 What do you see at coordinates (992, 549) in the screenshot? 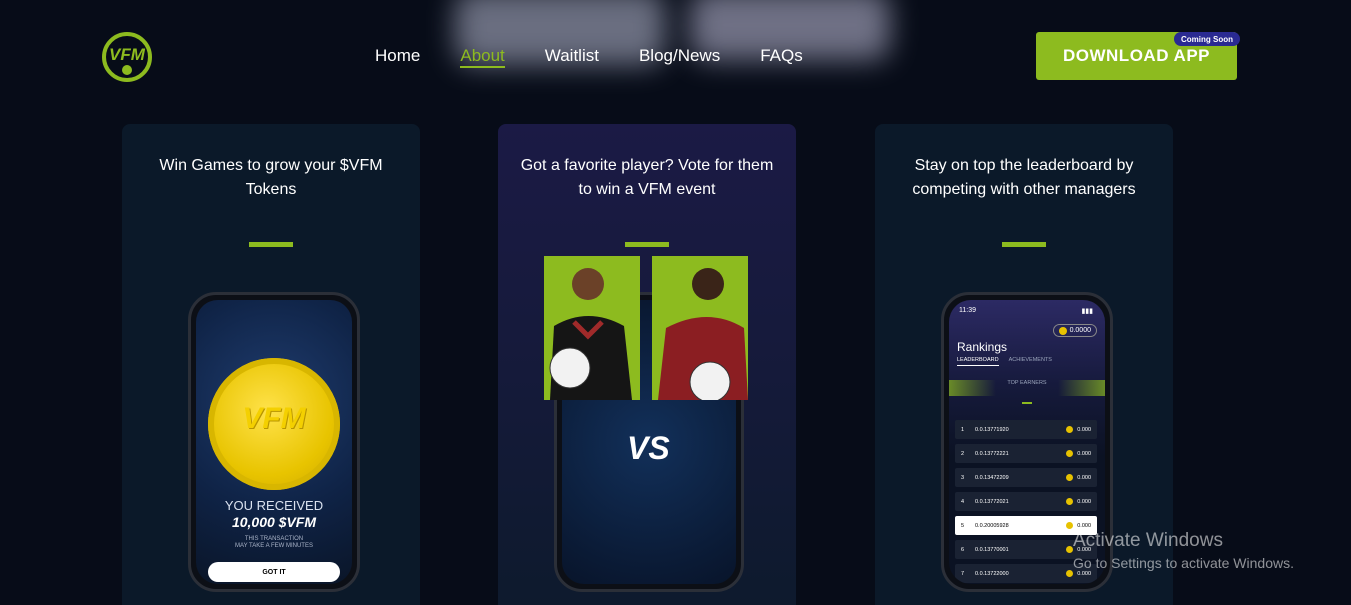
I see `address: 0.0.13770001` at bounding box center [992, 549].